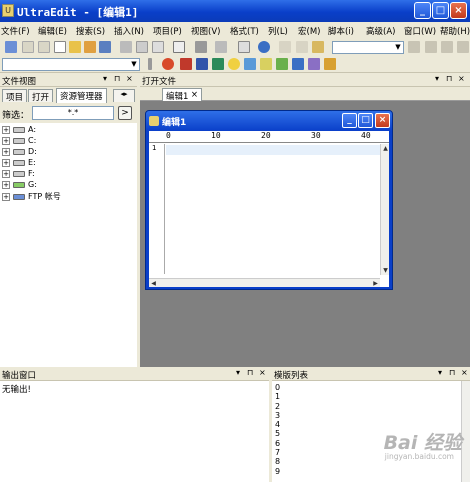  What do you see at coordinates (341, 31) in the screenshot?
I see `menu-script: 脚本(i)` at bounding box center [341, 31].